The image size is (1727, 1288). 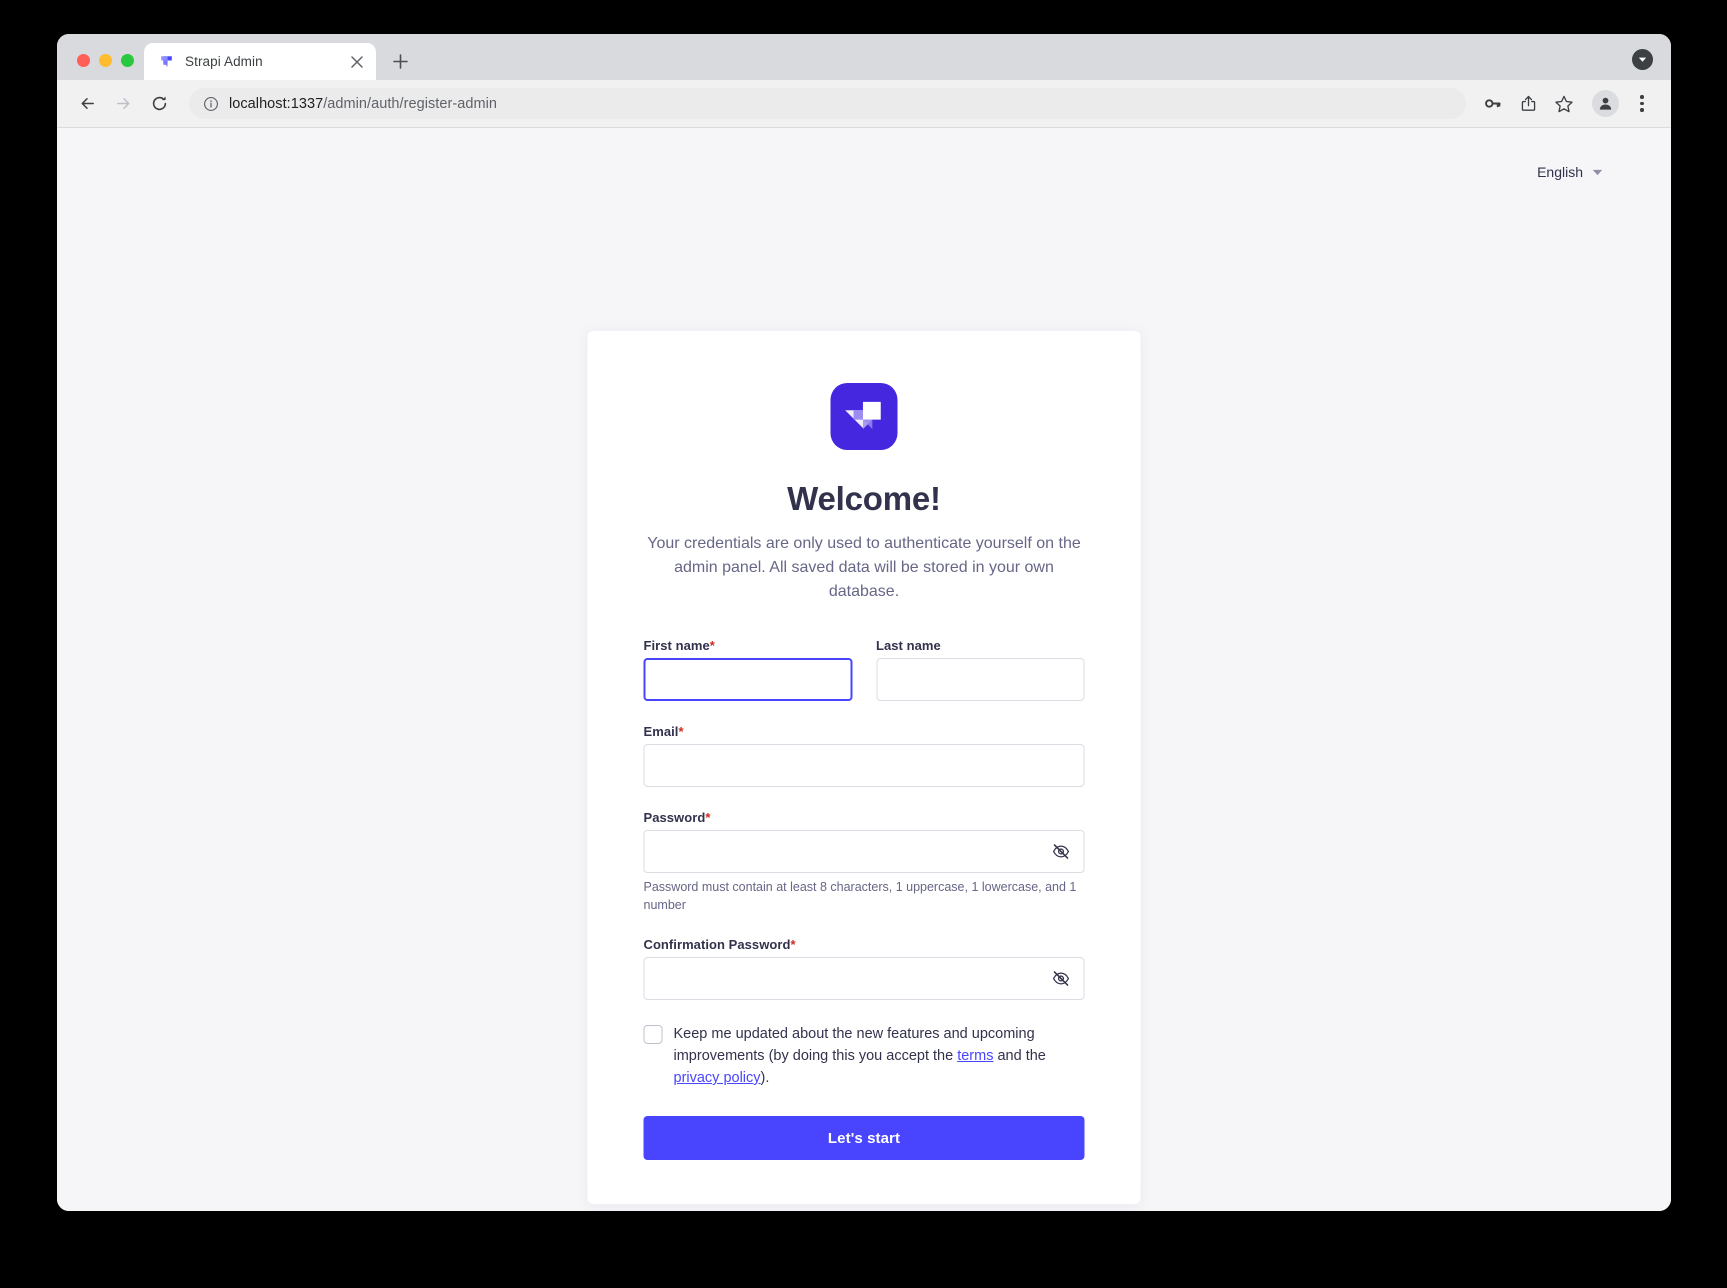 I want to click on share-icon, so click(x=1528, y=103).